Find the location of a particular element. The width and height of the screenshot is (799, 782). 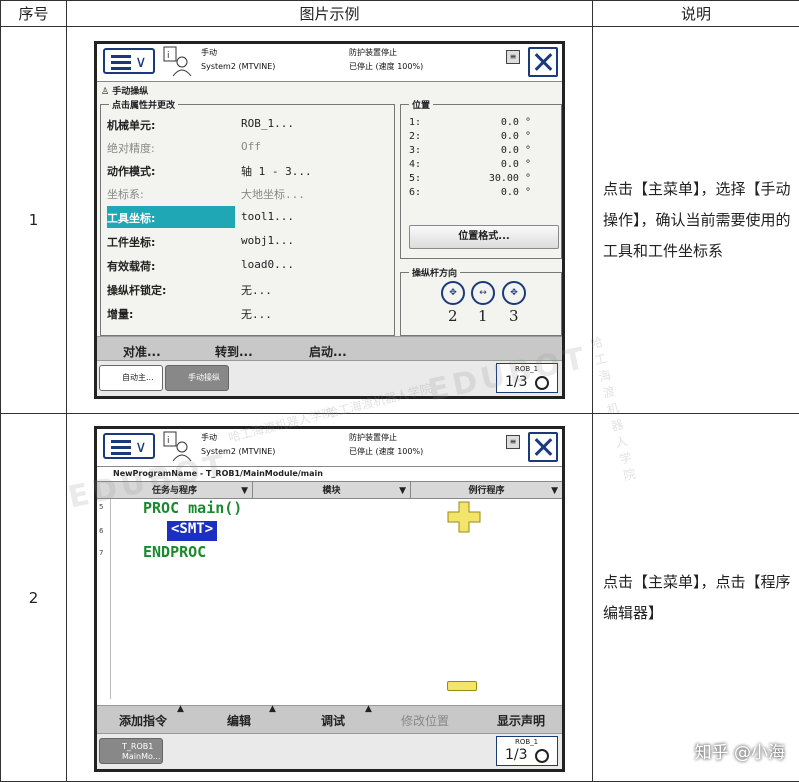

zoom-out-icon is located at coordinates (462, 686).